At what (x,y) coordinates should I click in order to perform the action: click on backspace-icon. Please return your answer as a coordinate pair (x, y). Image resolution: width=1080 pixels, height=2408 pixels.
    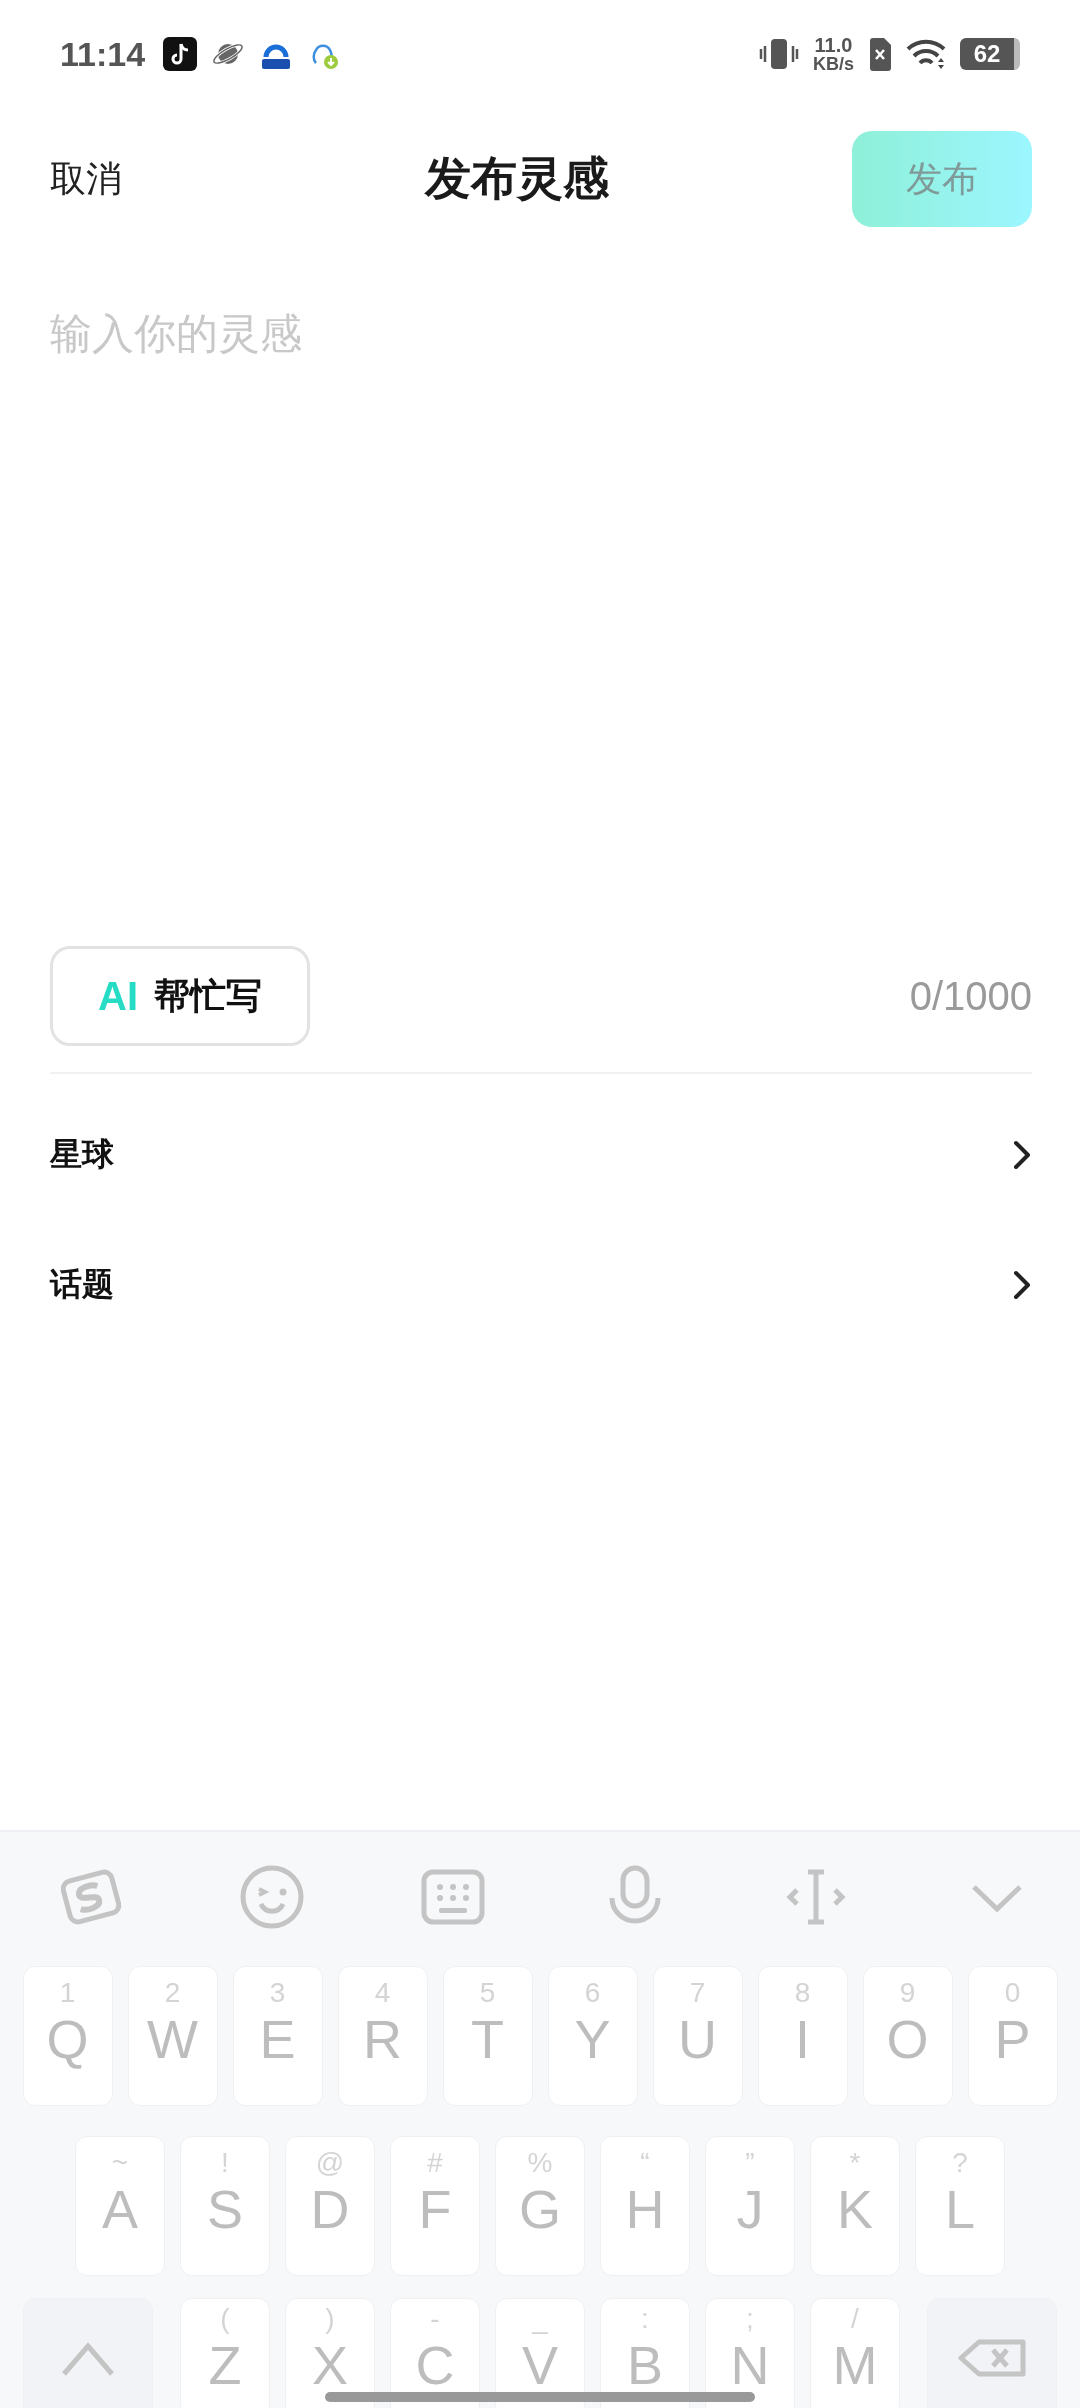
    Looking at the image, I should click on (992, 2358).